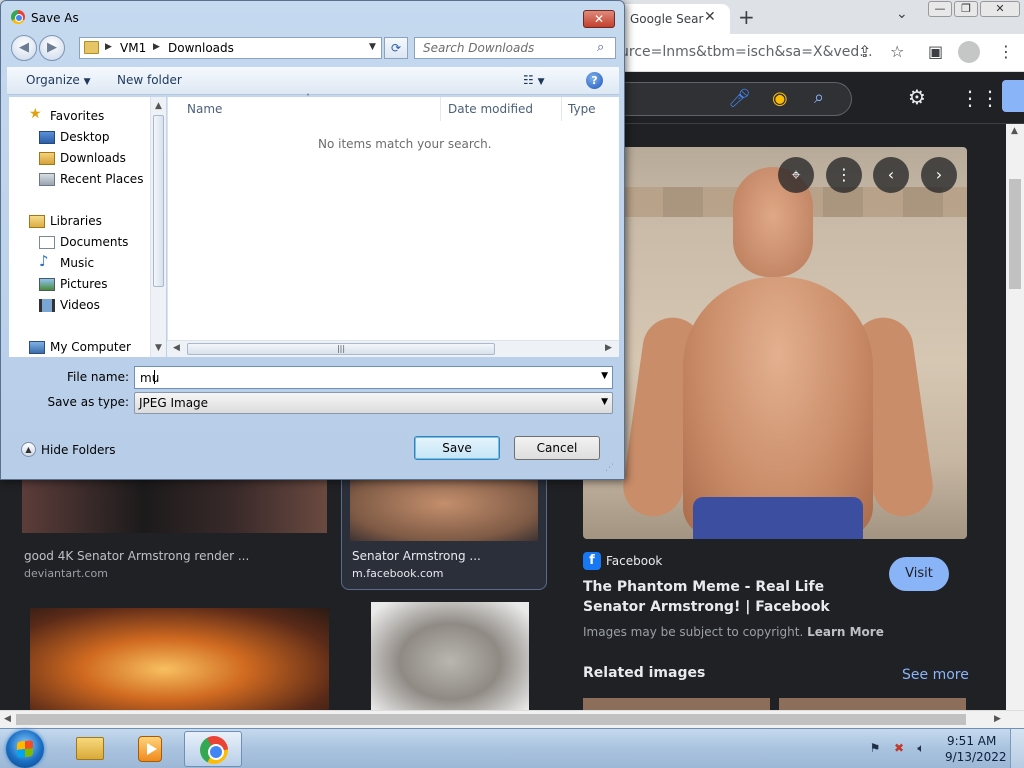  Describe the element at coordinates (490, 109) in the screenshot. I see `column-header-date-modified: Date modified` at that location.